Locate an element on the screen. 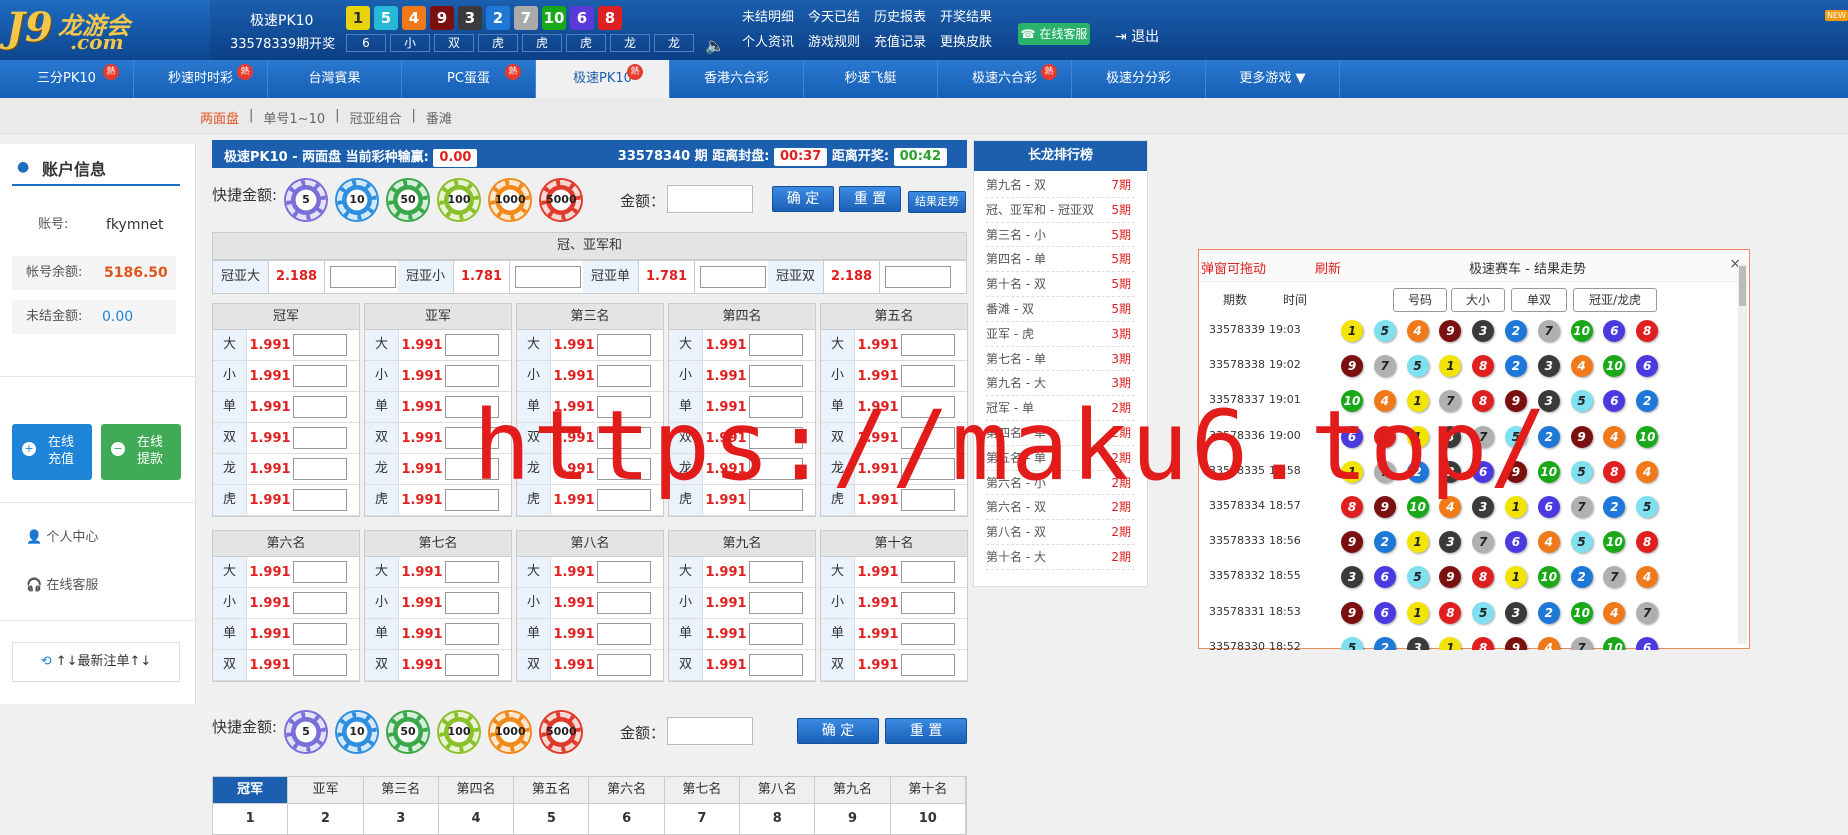 This screenshot has height=835, width=1848. refresh-link: 刷新 is located at coordinates (1328, 267).